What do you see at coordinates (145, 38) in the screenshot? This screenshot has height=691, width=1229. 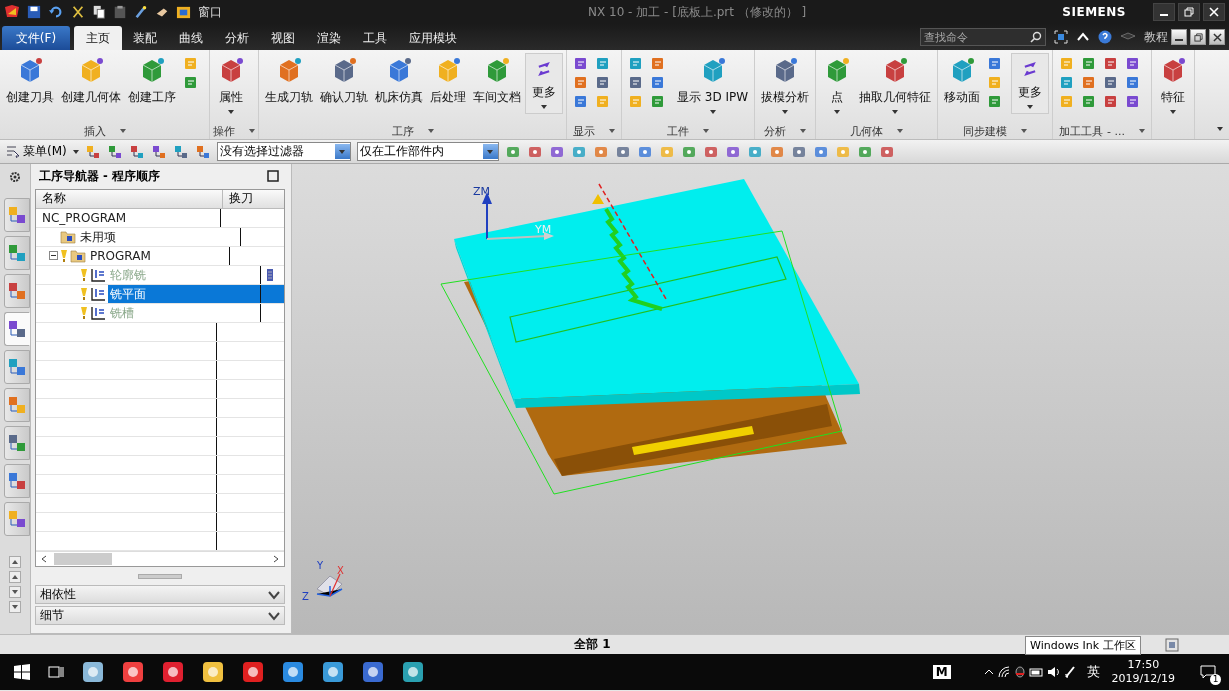 I see `ribbon-tab: 装配` at bounding box center [145, 38].